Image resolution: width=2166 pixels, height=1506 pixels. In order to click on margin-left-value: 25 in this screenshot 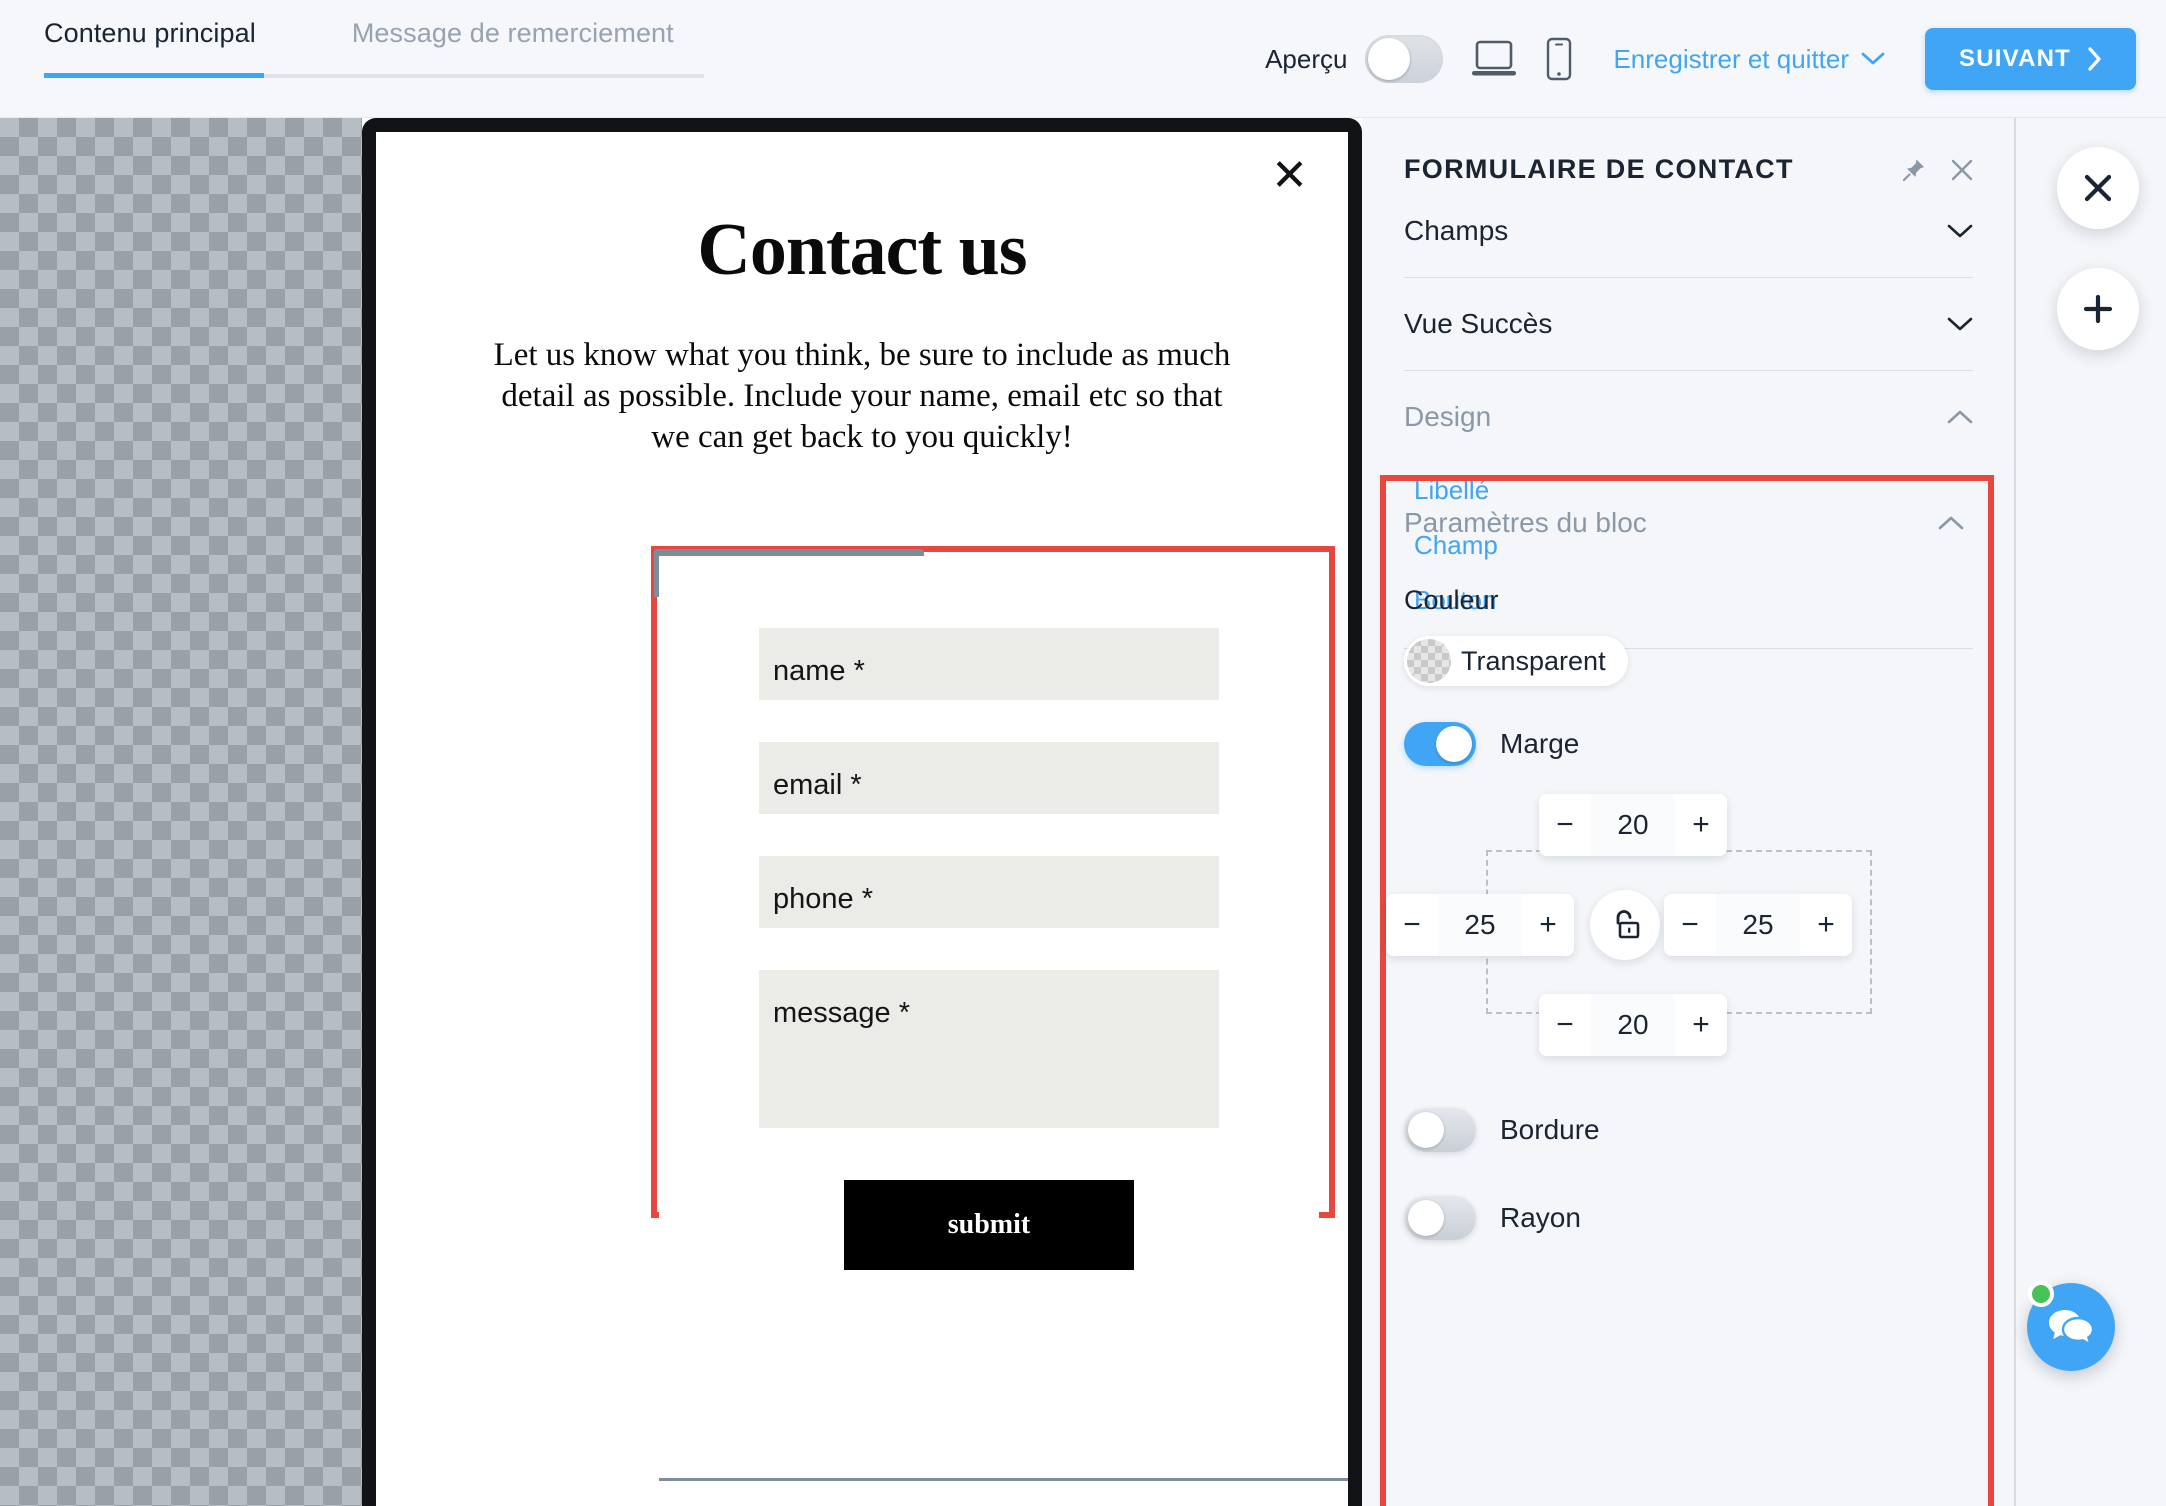, I will do `click(1480, 925)`.